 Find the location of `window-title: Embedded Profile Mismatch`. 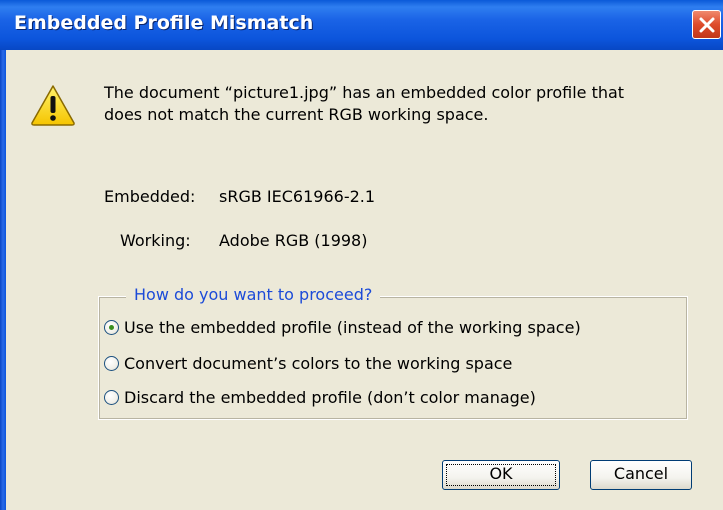

window-title: Embedded Profile Mismatch is located at coordinates (164, 23).